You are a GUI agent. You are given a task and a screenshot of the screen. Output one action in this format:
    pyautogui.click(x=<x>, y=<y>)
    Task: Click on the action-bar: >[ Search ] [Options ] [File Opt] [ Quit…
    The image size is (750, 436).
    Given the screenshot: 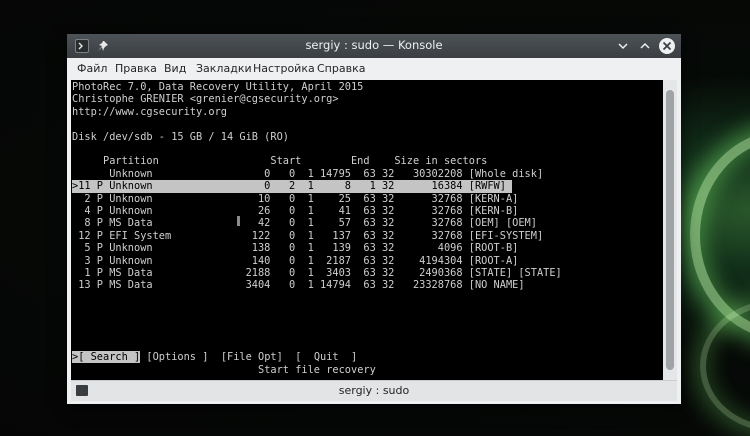 What is the action you would take?
    pyautogui.click(x=214, y=357)
    